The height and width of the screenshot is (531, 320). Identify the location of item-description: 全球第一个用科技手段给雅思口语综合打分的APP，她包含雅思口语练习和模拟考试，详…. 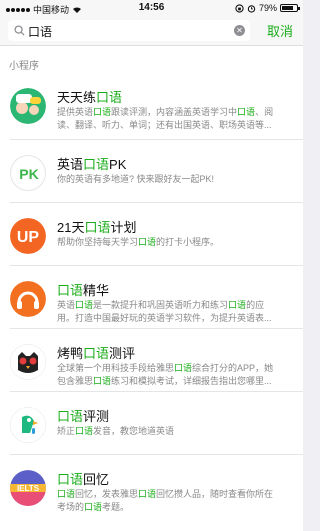
(169, 375).